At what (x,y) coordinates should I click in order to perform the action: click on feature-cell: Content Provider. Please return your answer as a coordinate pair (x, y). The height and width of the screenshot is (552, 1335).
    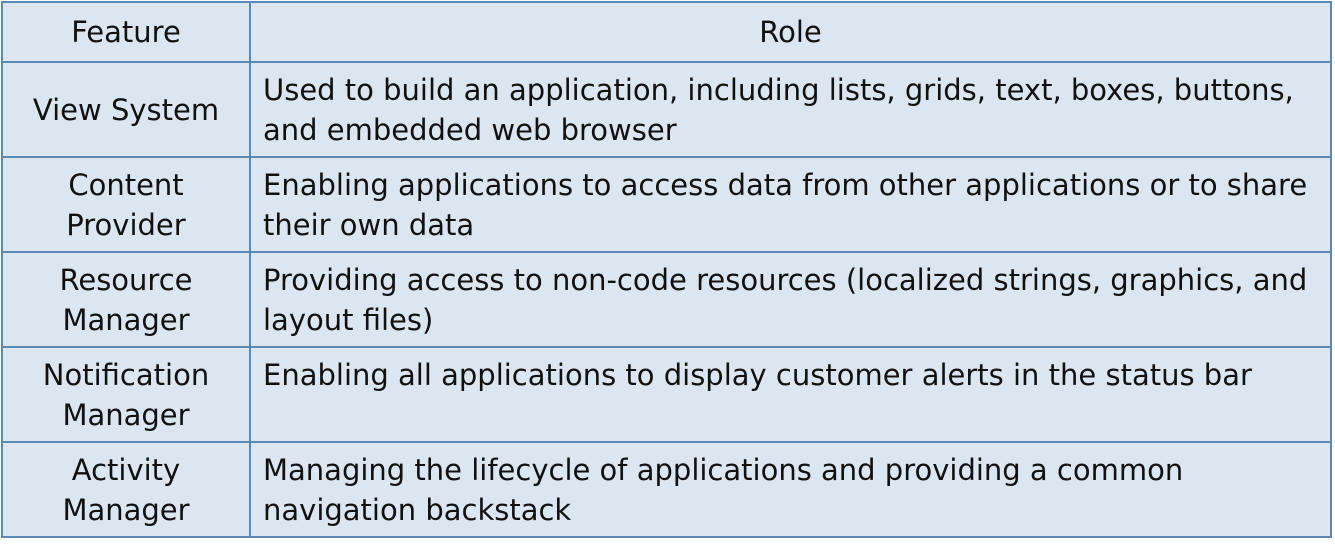
    Looking at the image, I should click on (126, 204).